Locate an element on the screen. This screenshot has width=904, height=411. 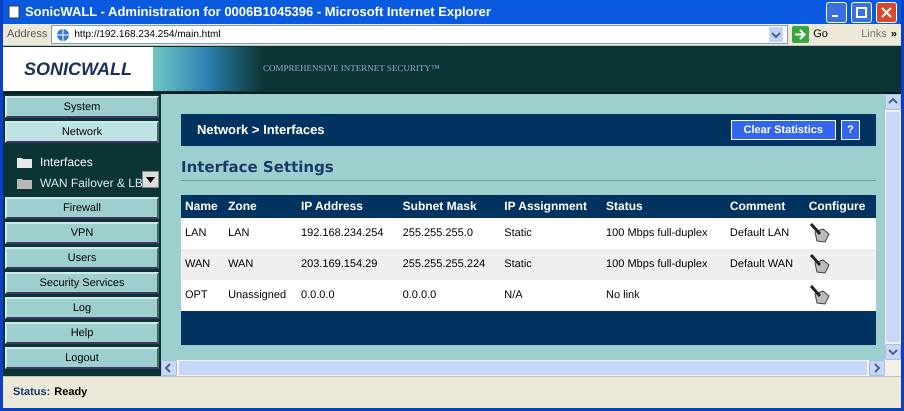
minimize-button is located at coordinates (836, 12).